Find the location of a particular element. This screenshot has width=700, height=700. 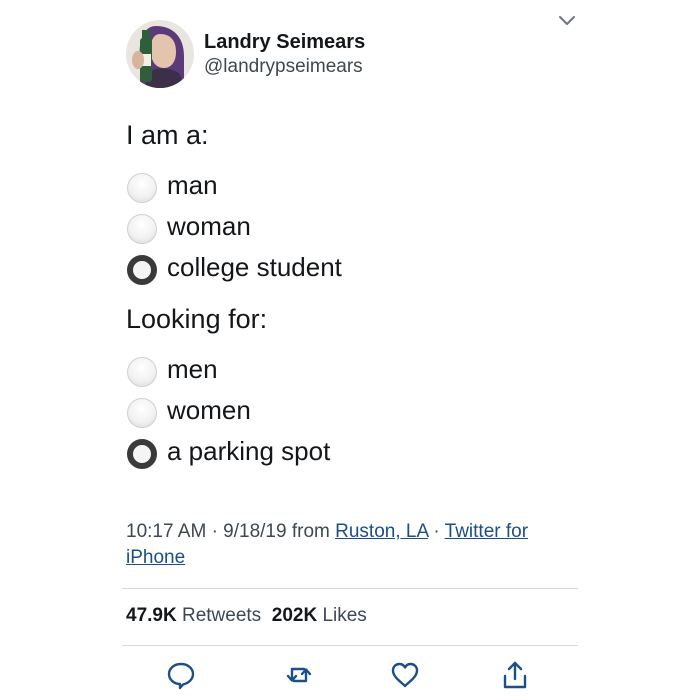

tweet-stats: 47.9K Retweets 202K Likes is located at coordinates (246, 616).